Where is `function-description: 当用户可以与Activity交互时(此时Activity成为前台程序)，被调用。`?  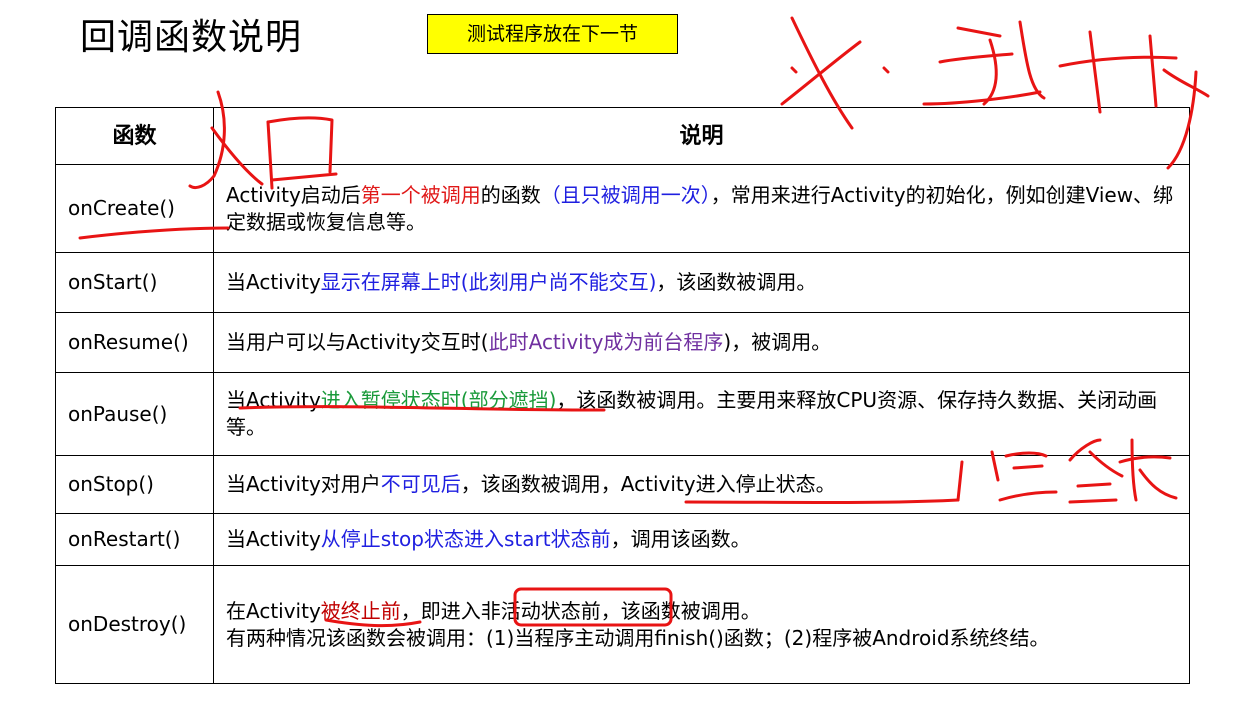
function-description: 当用户可以与Activity交互时(此时Activity成为前台程序)，被调用。 is located at coordinates (701, 342).